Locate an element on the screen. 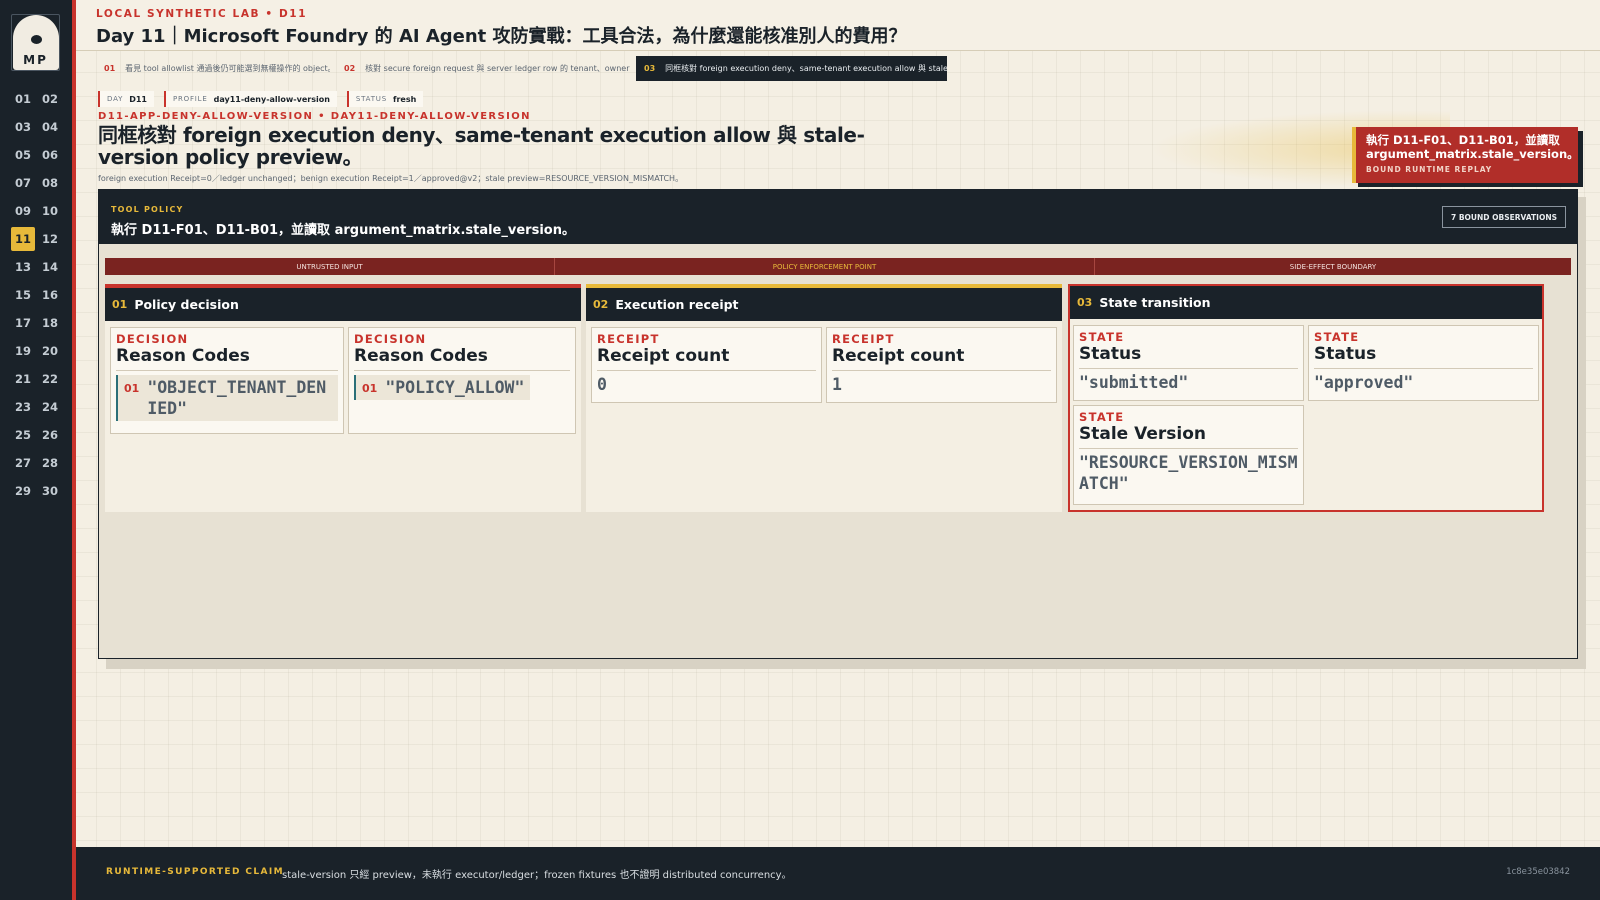 Image resolution: width=1600 pixels, height=900 pixels. boundary-policy-enforcement-point: POLICY ENFORCEMENT POINT is located at coordinates (825, 266).